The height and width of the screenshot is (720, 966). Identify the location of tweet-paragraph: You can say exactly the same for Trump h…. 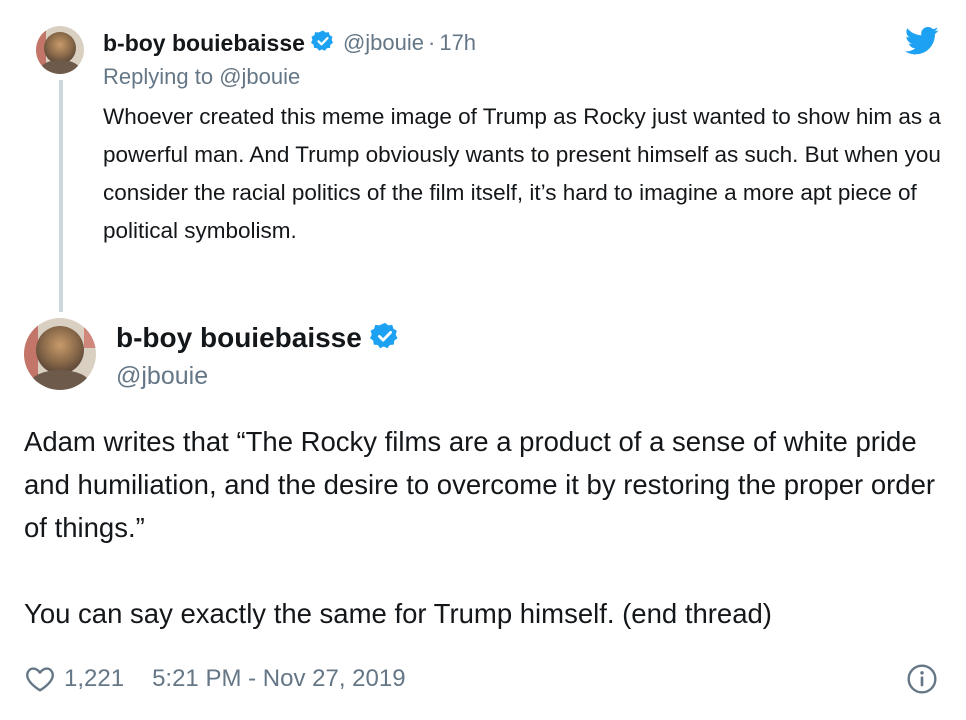
(398, 613).